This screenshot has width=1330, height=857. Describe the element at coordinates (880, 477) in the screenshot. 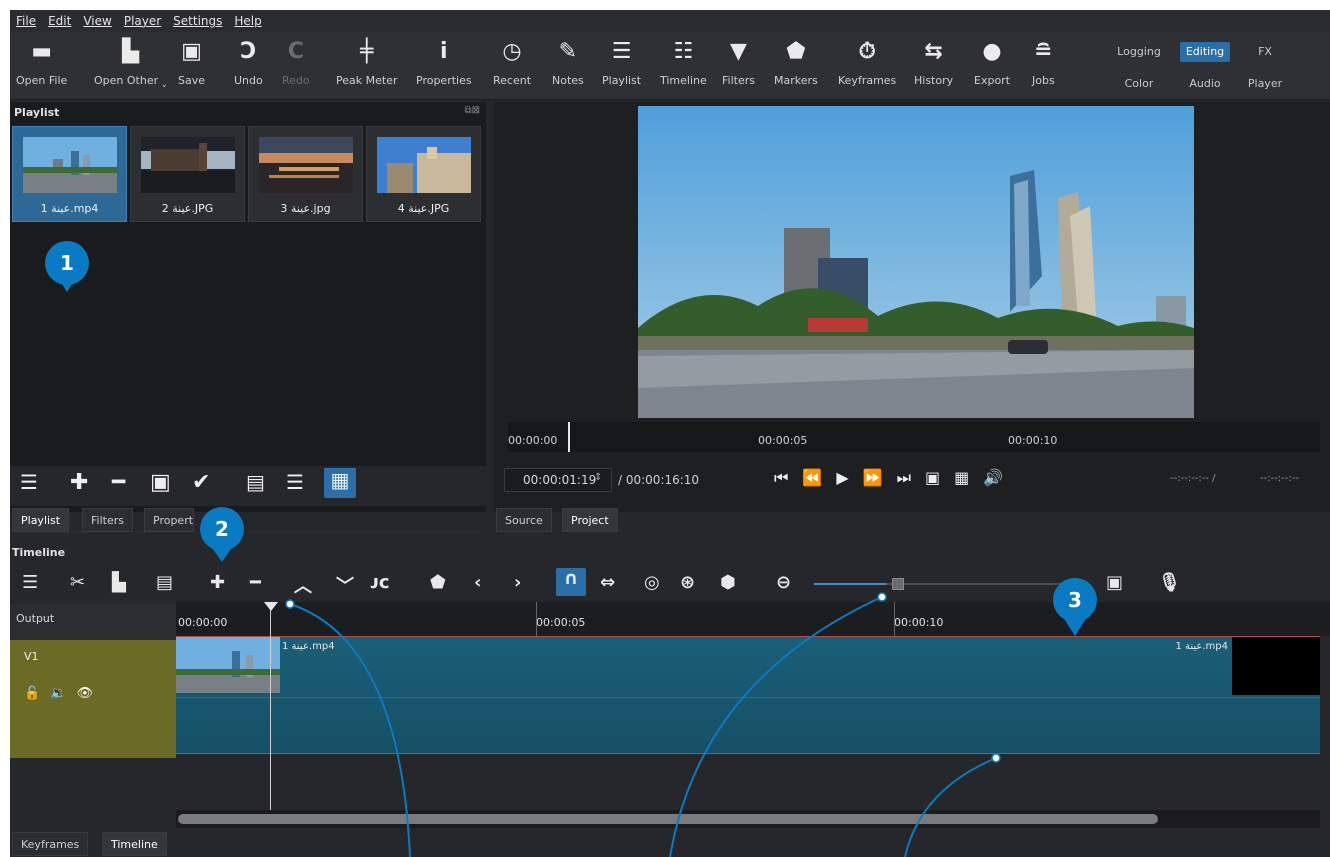

I see `fast-forward-icon: ⏩` at that location.